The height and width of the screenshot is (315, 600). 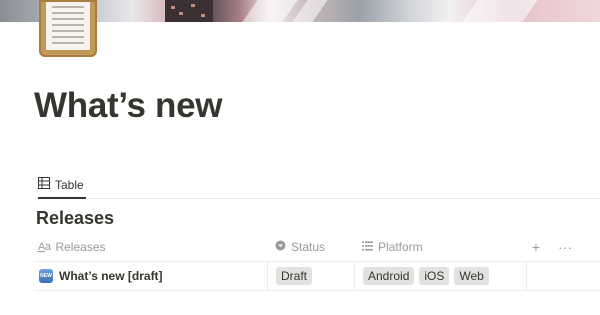 What do you see at coordinates (46, 276) in the screenshot?
I see `new-badge-icon: NEW` at bounding box center [46, 276].